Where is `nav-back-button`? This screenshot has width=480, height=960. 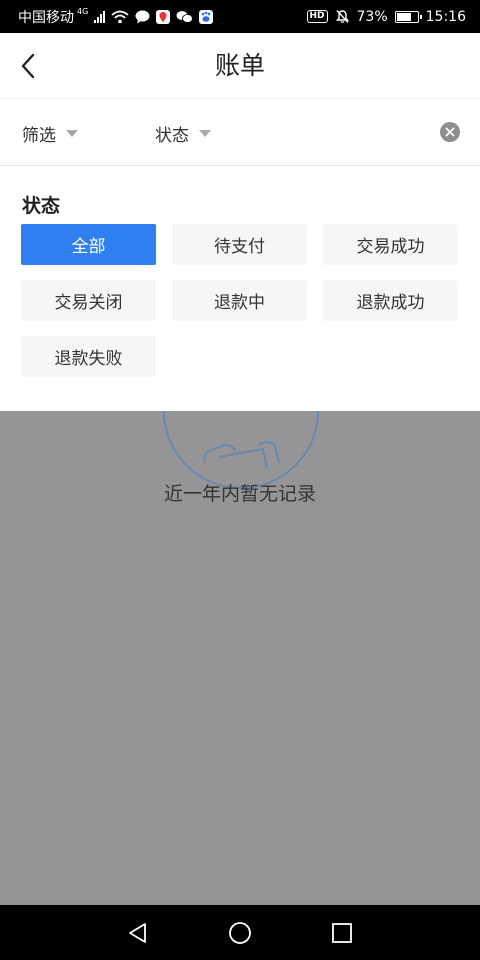 nav-back-button is located at coordinates (138, 933).